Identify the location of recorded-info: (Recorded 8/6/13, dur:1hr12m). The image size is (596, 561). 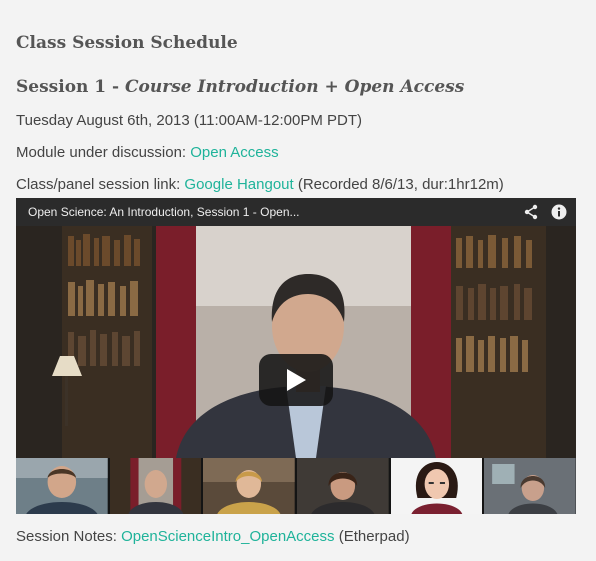
(398, 184).